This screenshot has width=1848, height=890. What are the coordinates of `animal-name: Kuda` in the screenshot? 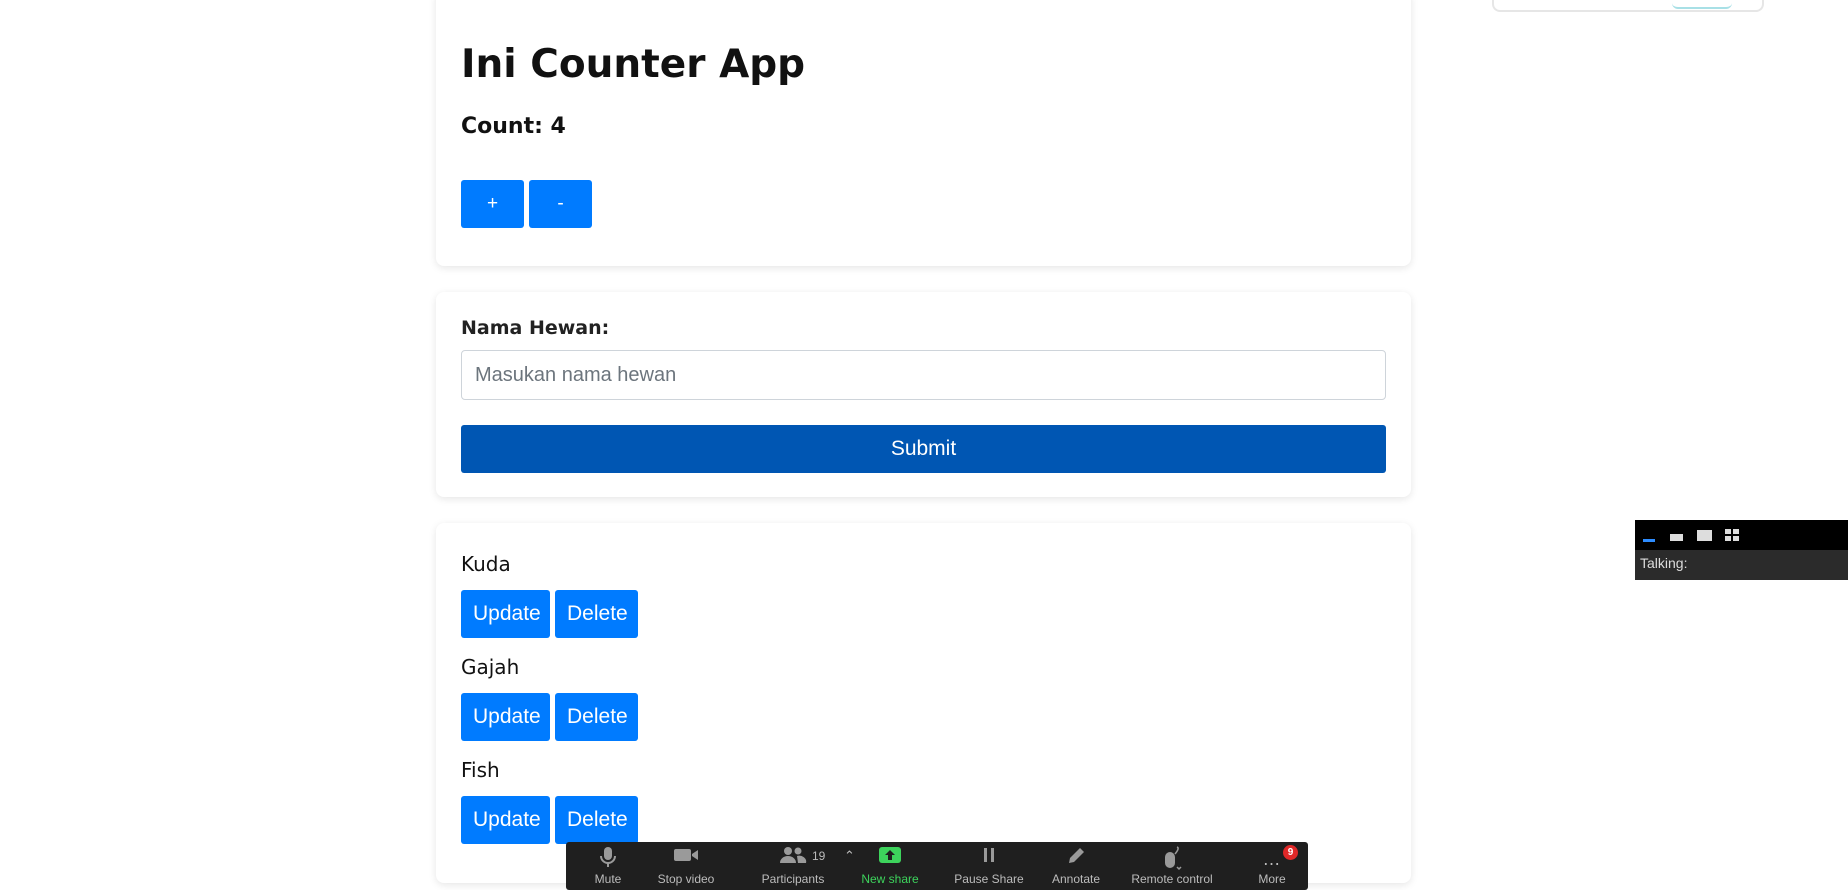 It's located at (486, 564).